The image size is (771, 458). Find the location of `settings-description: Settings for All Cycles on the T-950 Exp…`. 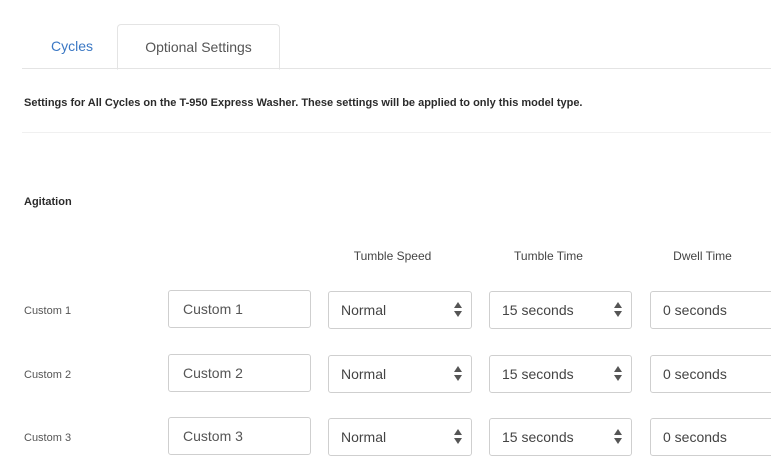

settings-description: Settings for All Cycles on the T-950 Exp… is located at coordinates (303, 103).